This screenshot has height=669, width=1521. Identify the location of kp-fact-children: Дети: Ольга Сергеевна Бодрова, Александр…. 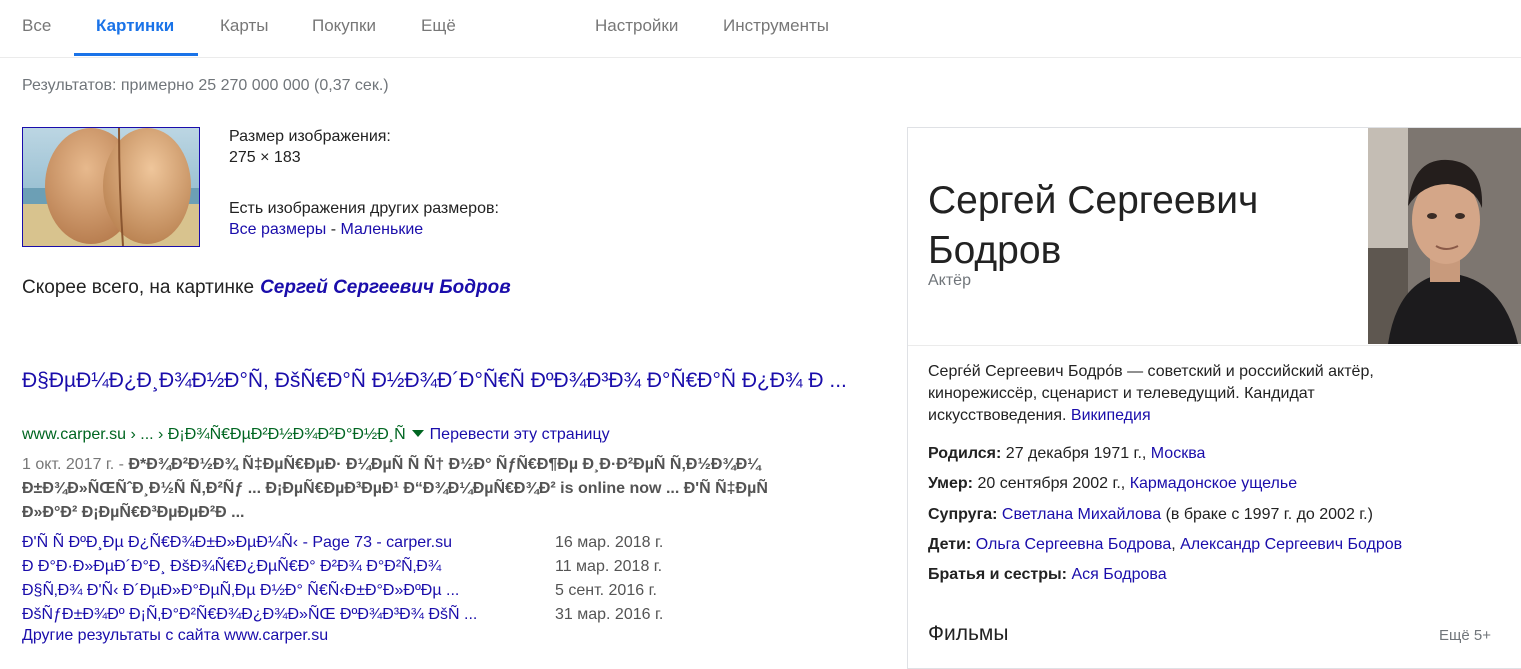
(1165, 545).